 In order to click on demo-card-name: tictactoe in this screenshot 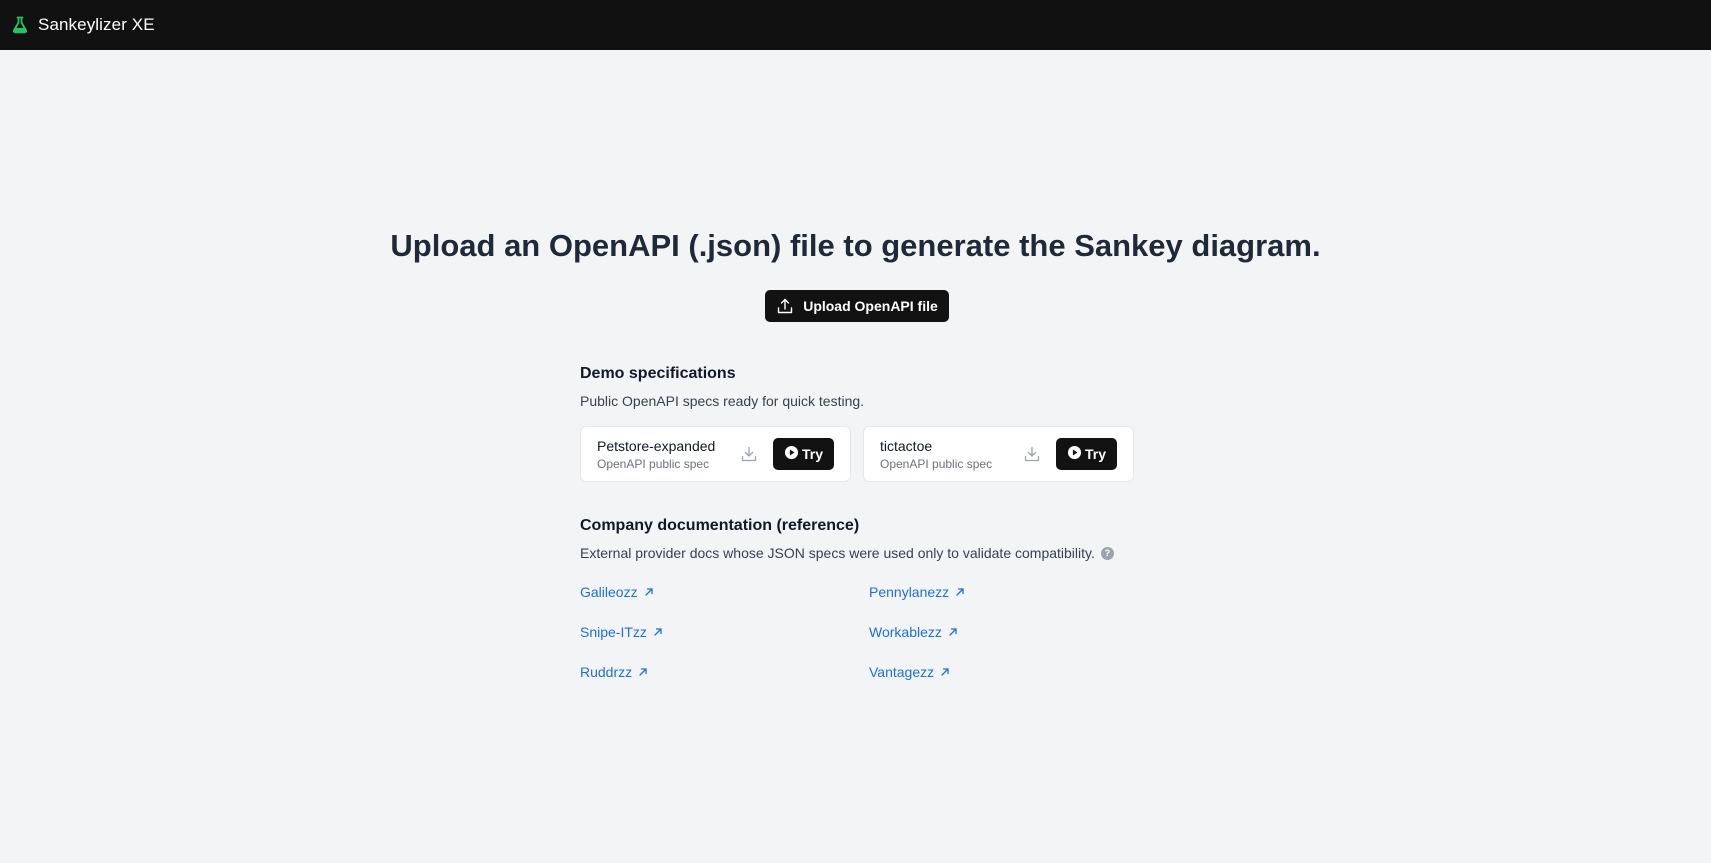, I will do `click(906, 445)`.